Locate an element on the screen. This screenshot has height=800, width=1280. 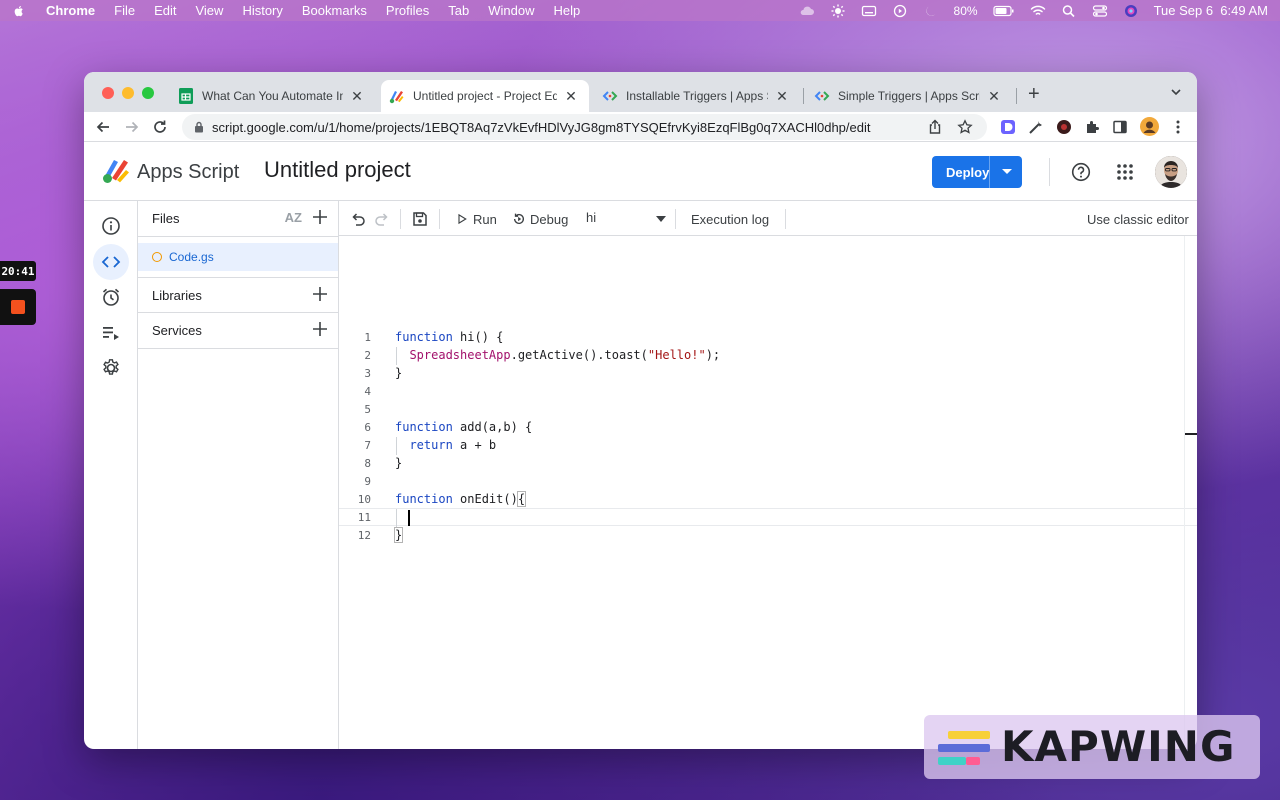
apple-icon is located at coordinates (19, 11).